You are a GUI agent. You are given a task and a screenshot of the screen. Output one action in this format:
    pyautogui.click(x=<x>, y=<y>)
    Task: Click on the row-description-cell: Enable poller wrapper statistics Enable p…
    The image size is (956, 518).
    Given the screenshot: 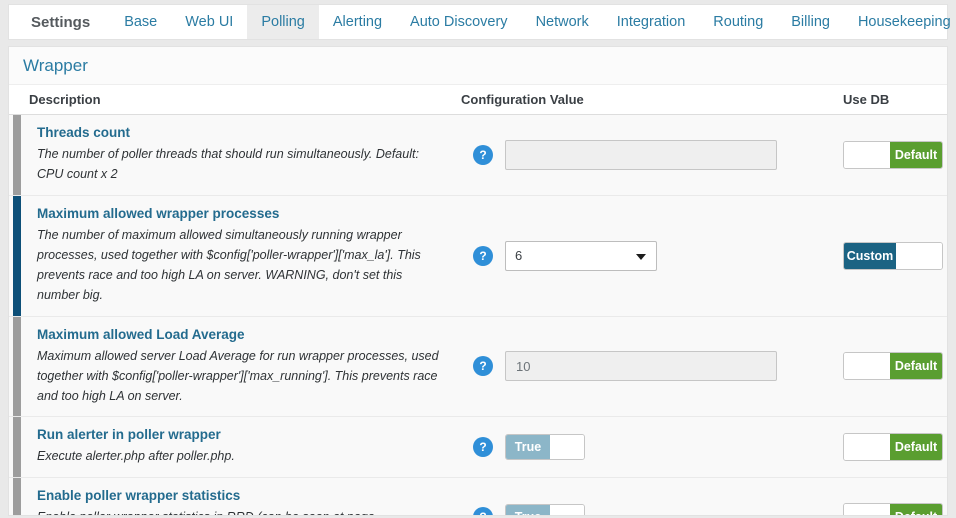 What is the action you would take?
    pyautogui.click(x=241, y=497)
    